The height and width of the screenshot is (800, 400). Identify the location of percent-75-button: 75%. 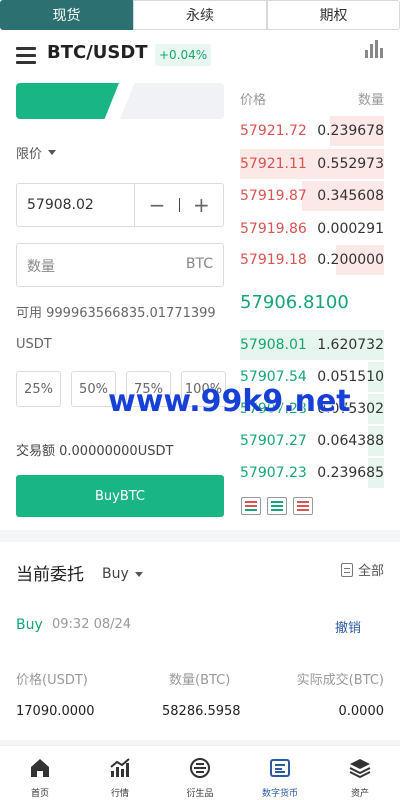
(148, 389).